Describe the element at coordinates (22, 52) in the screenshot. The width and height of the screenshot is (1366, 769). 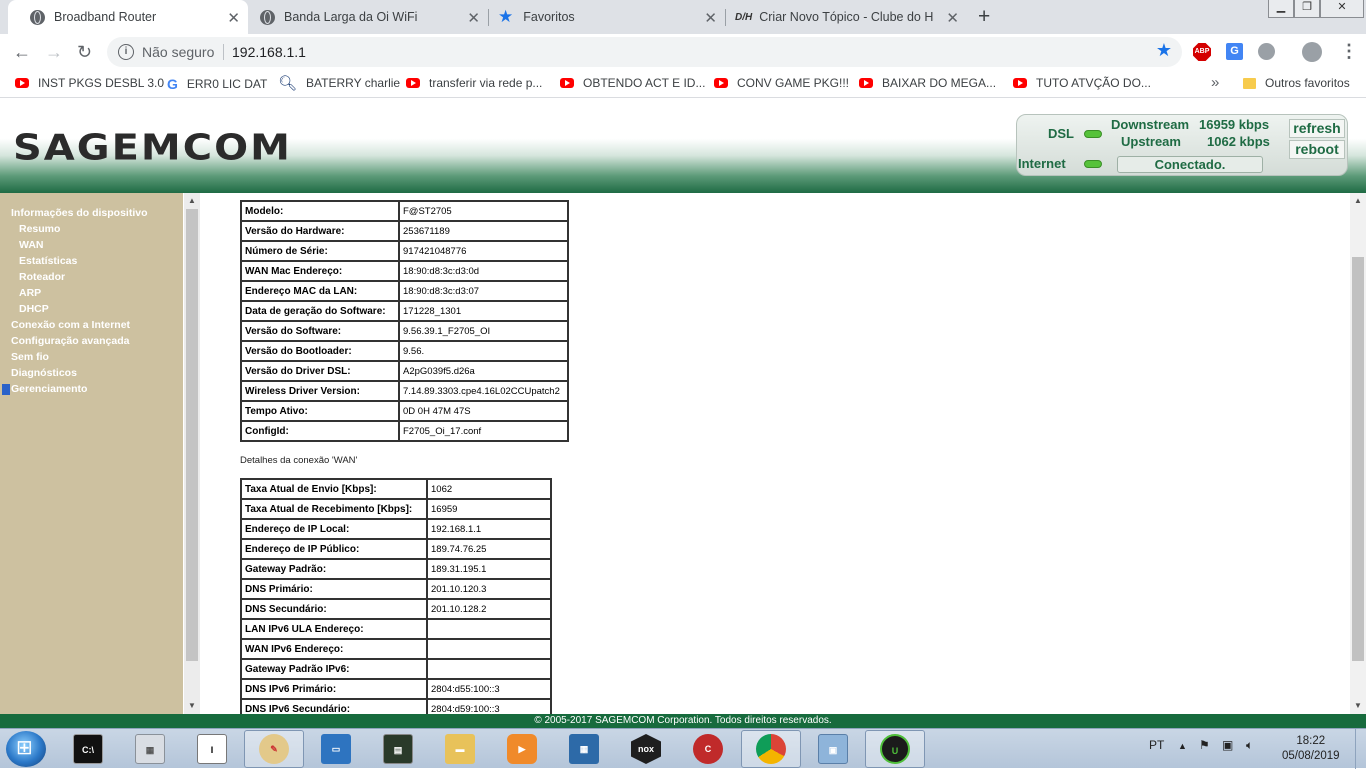
I see `back-button: ←` at that location.